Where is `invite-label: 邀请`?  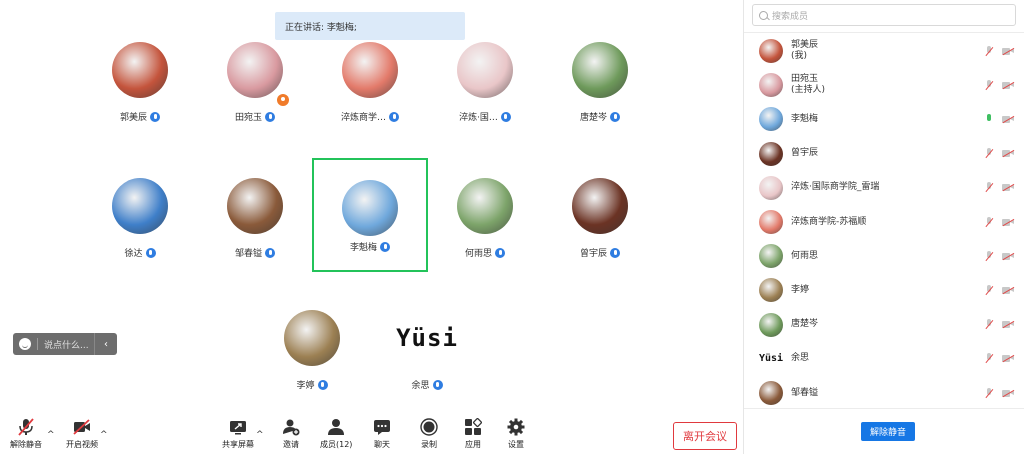 invite-label: 邀请 is located at coordinates (291, 444).